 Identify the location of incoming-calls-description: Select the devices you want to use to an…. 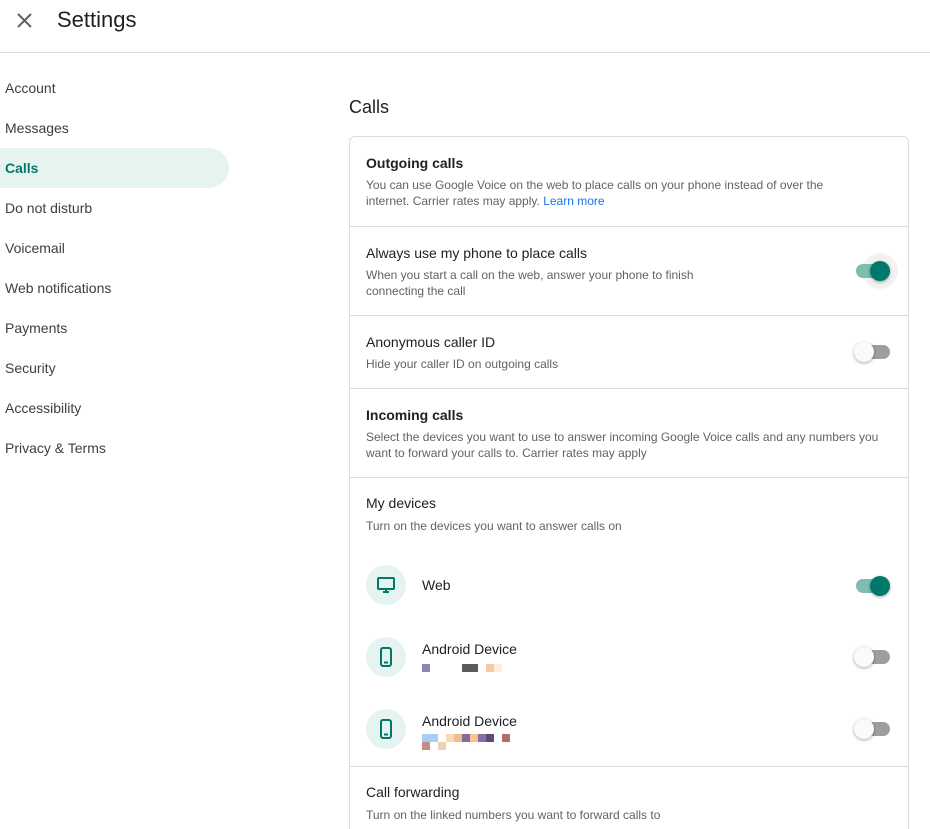
(622, 445).